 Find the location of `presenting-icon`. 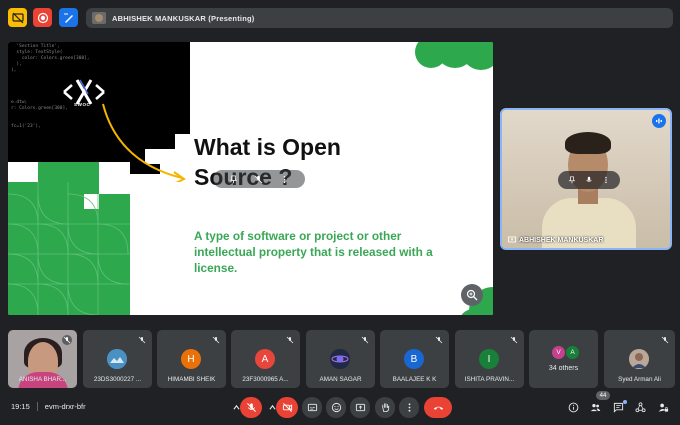

presenting-icon is located at coordinates (512, 239).